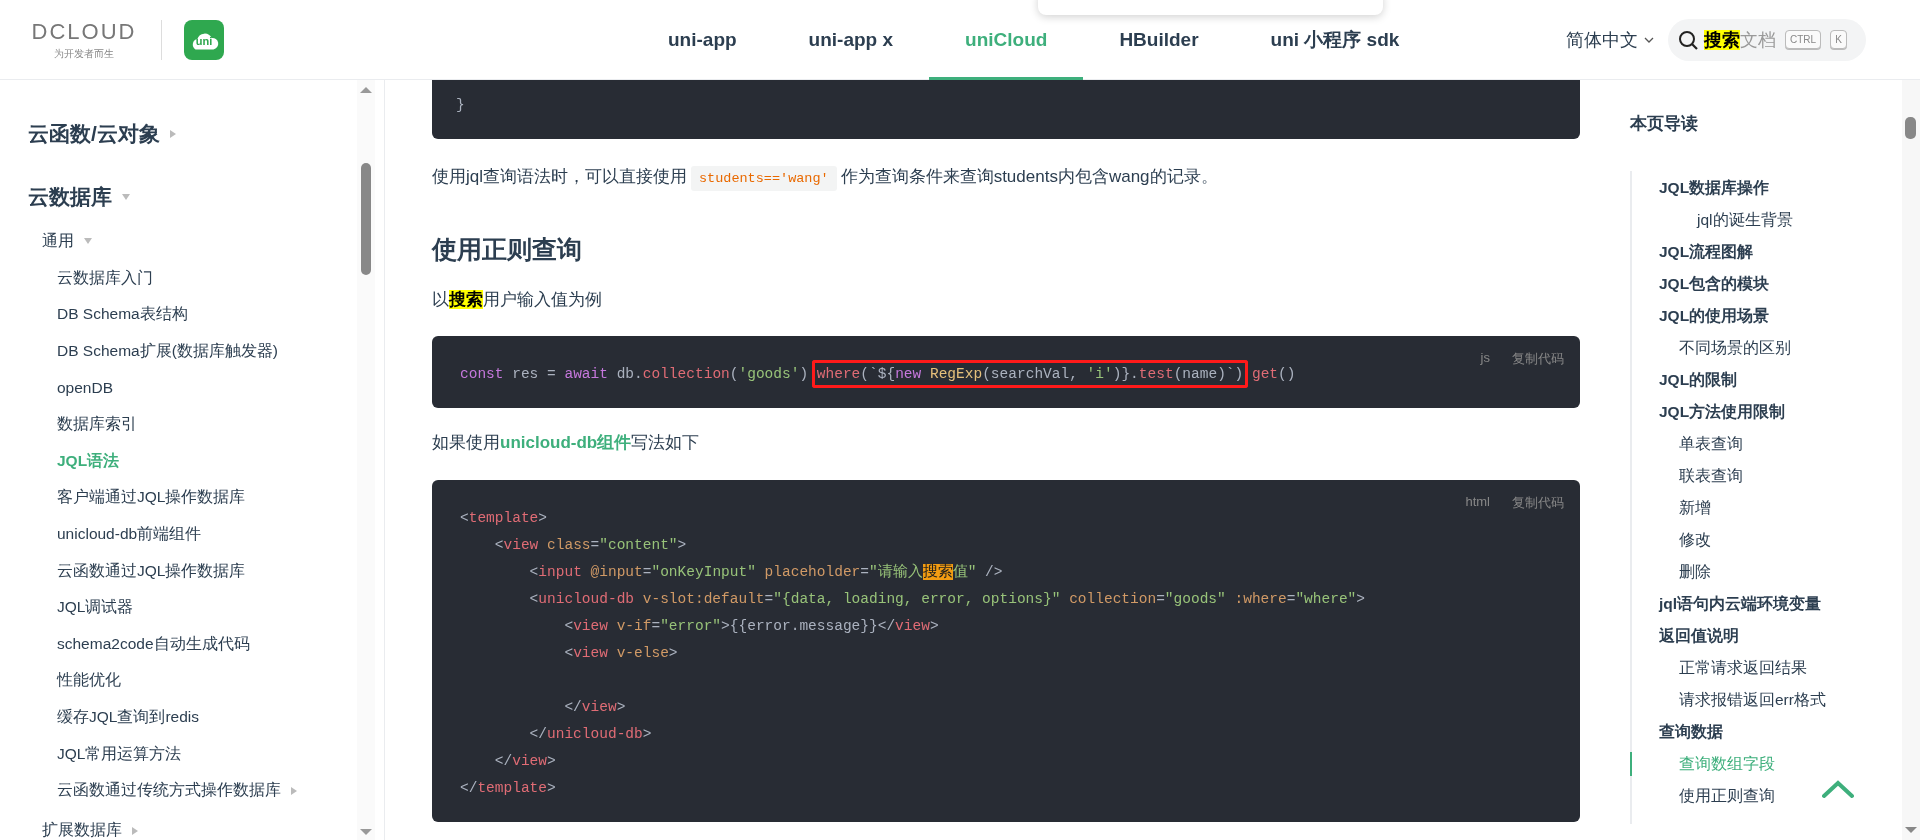 This screenshot has width=1920, height=840. I want to click on nav-tab: uni-app, so click(702, 40).